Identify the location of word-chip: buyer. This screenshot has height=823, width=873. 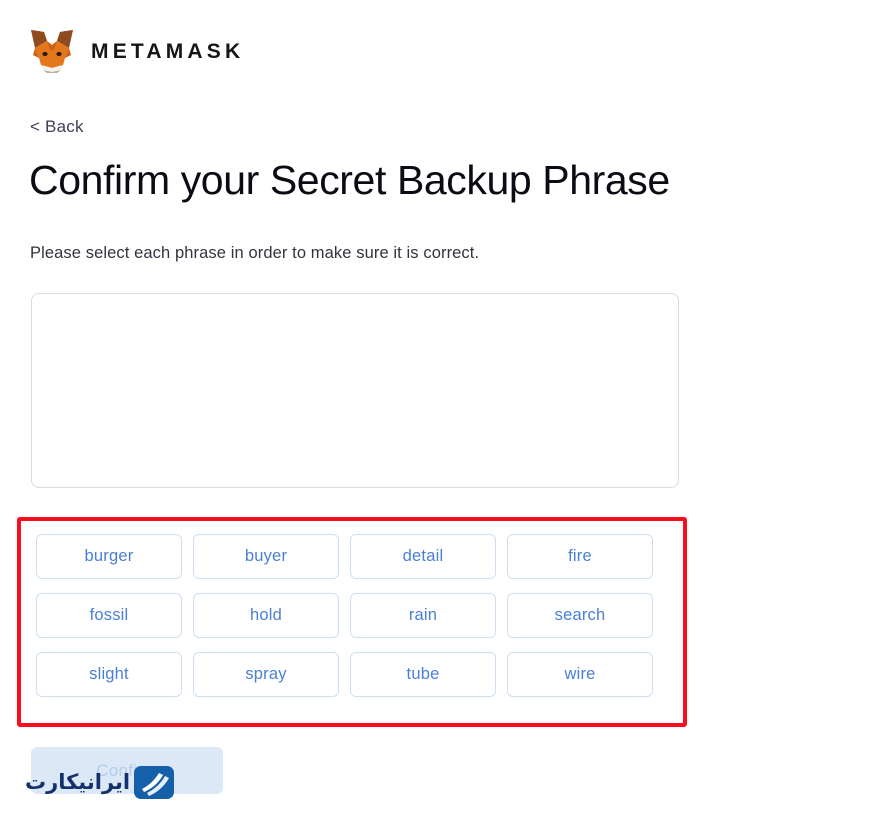
(266, 556).